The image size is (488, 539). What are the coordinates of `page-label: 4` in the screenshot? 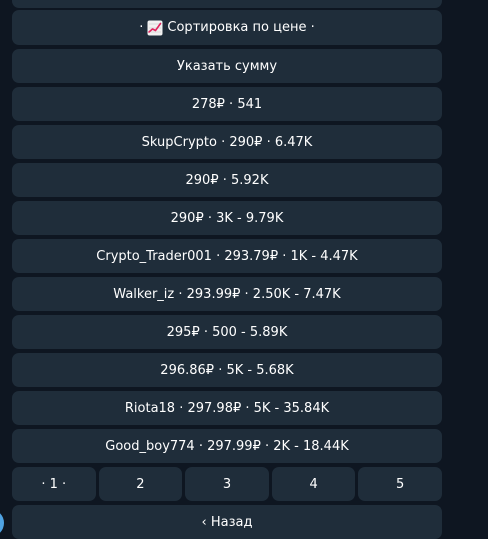 It's located at (313, 484).